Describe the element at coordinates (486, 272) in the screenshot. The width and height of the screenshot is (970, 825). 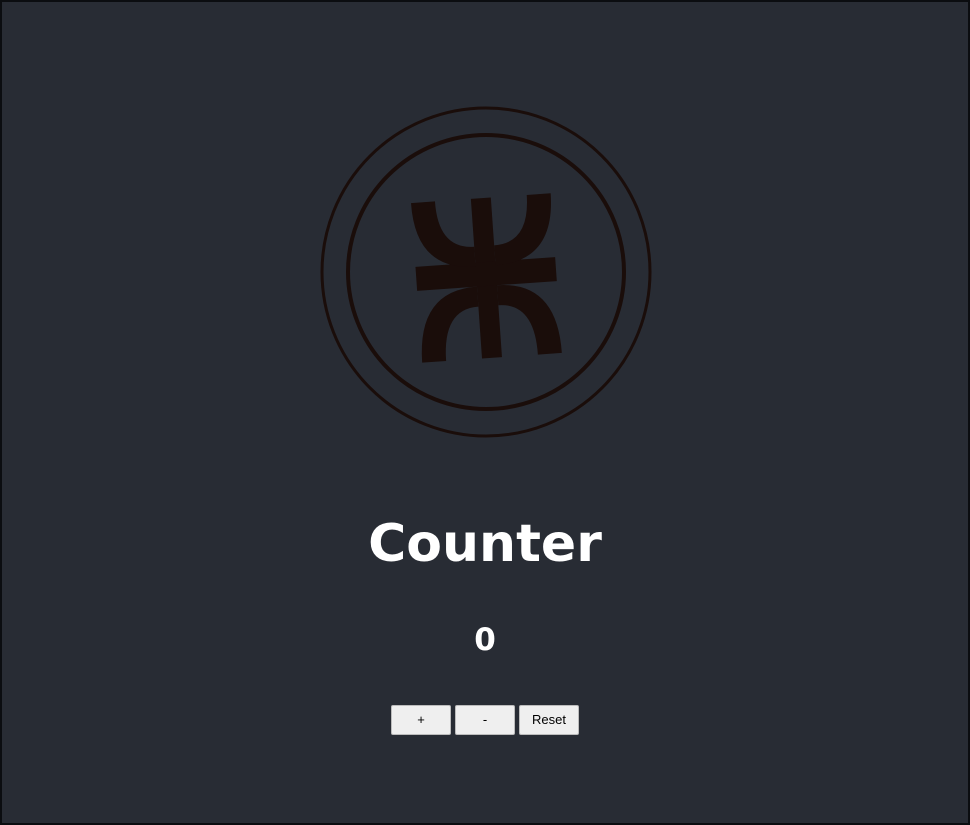
I see `utn-logo-icon` at that location.